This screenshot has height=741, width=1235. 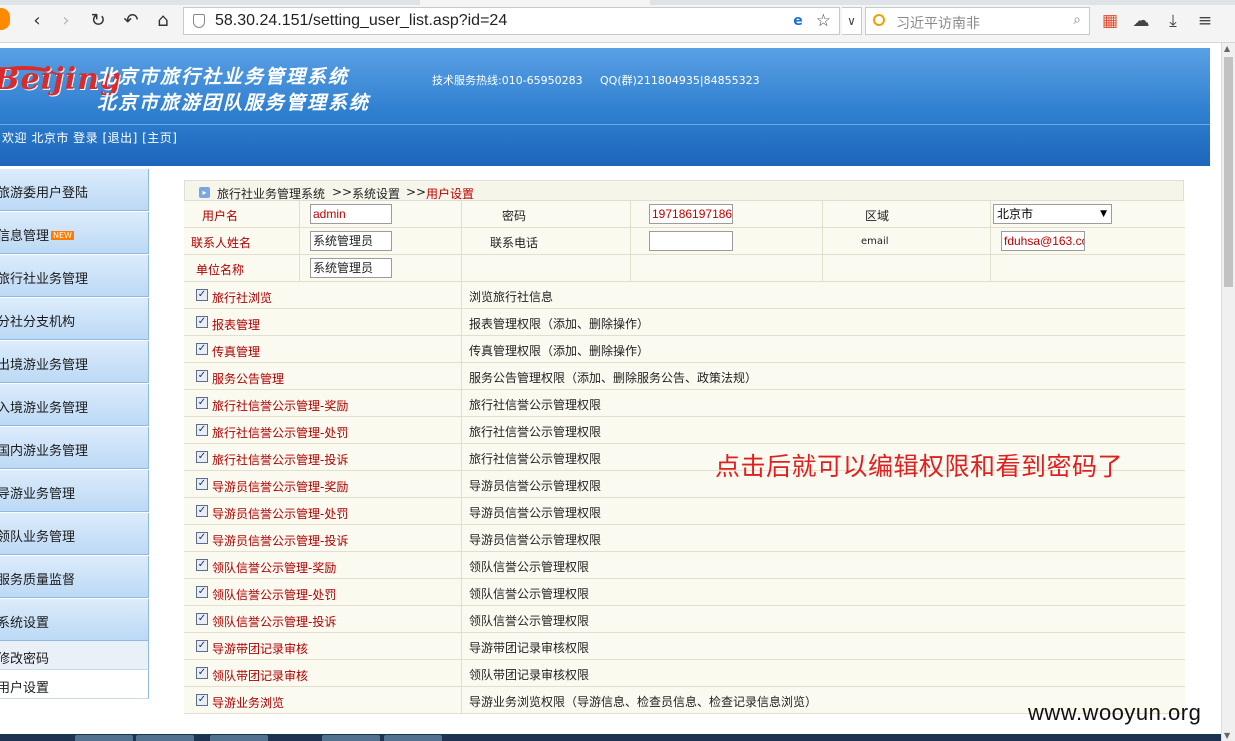 What do you see at coordinates (38, 580) in the screenshot?
I see `sidebar-item-label: 服务质量监督` at bounding box center [38, 580].